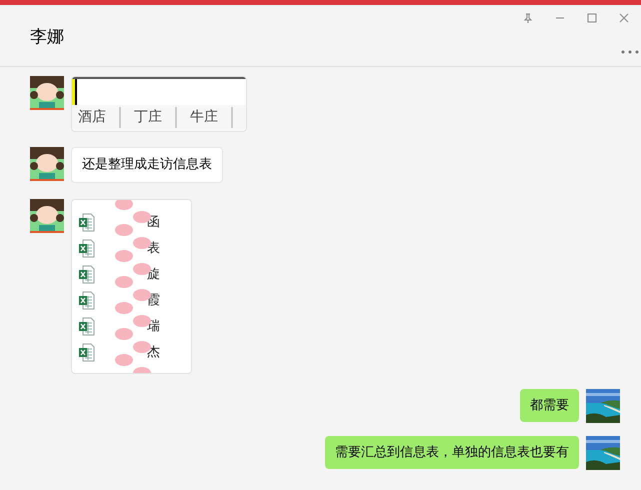 The width and height of the screenshot is (641, 490). Describe the element at coordinates (153, 249) in the screenshot. I see `file-name: 表` at that location.